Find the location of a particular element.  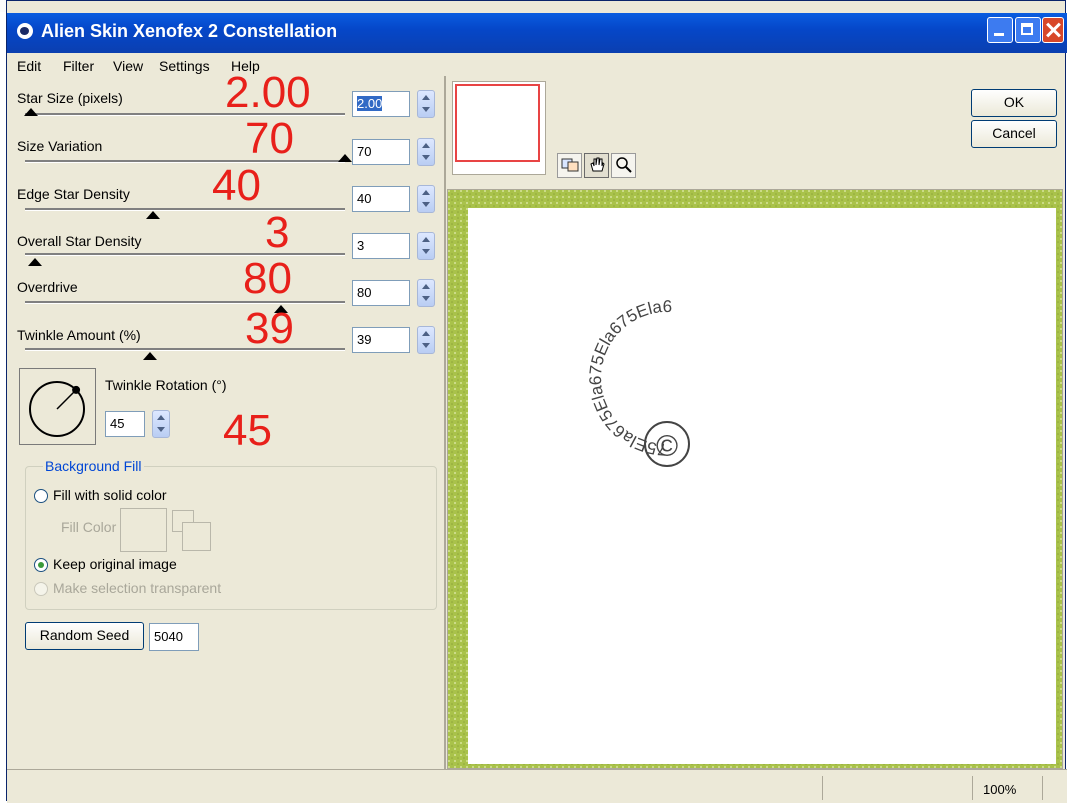

size-variation-spinner is located at coordinates (426, 152).